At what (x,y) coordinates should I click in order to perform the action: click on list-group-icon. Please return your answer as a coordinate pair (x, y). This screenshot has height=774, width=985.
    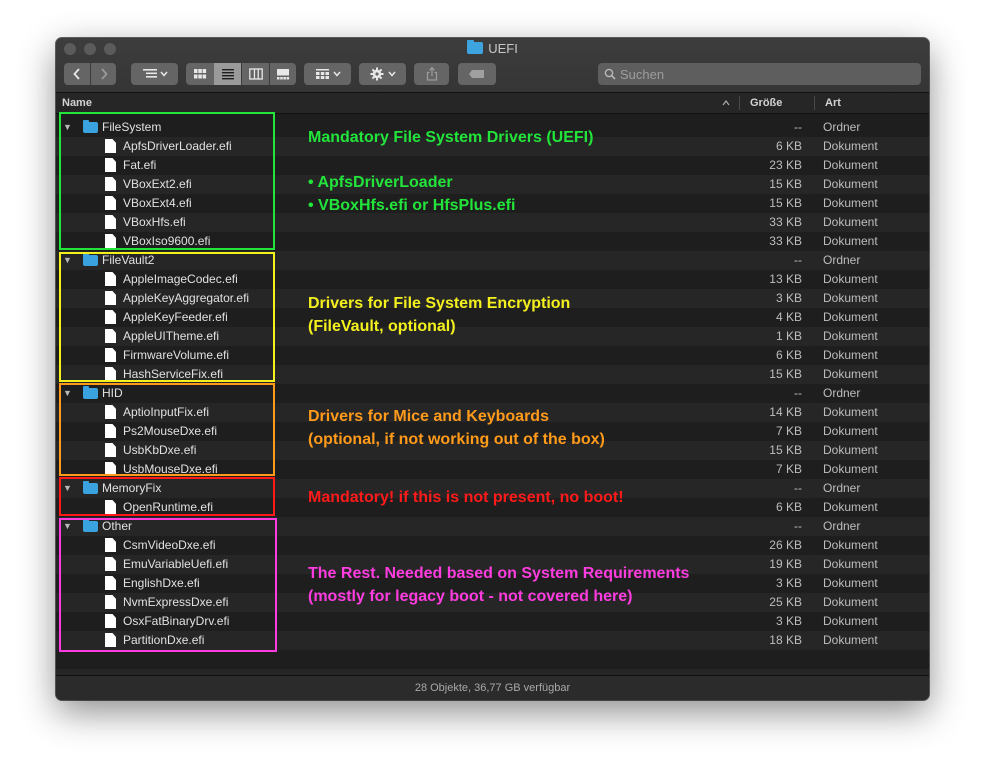
    Looking at the image, I should click on (155, 73).